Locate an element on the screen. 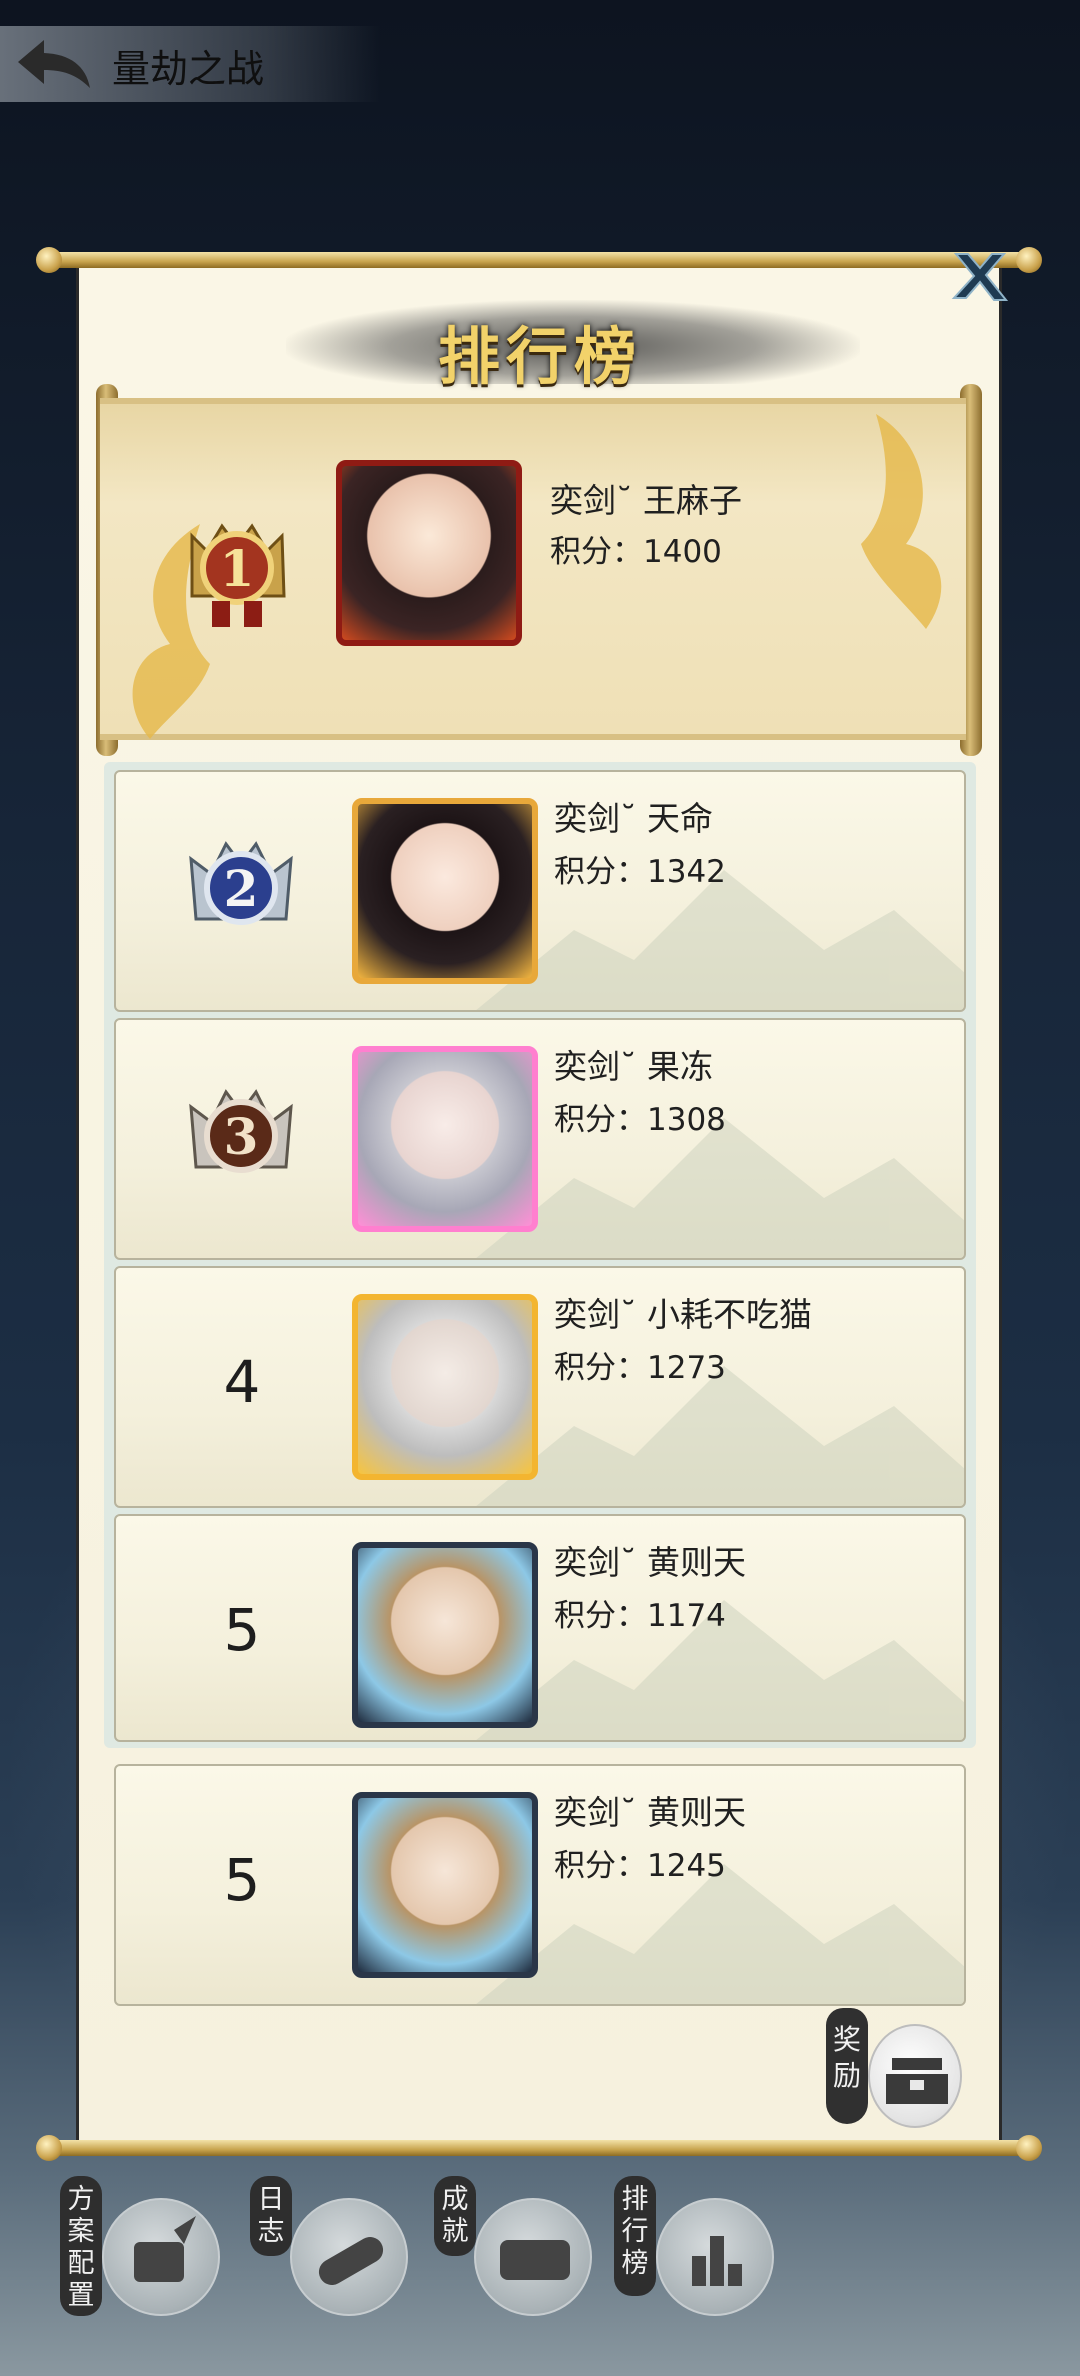  page-title: 量劫之战 is located at coordinates (188, 69).